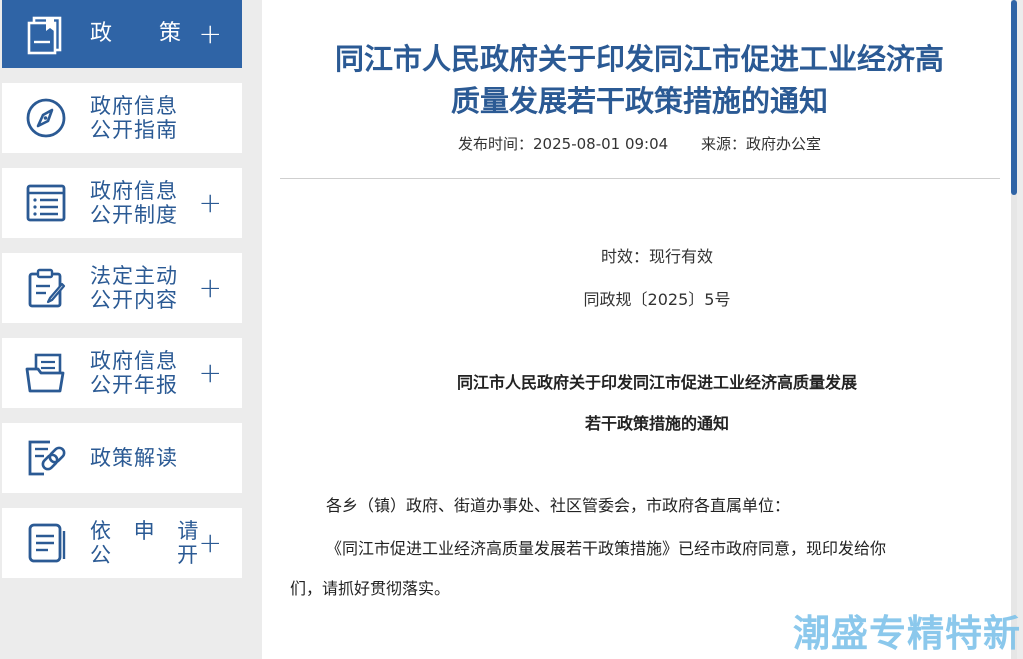 This screenshot has width=1023, height=659. I want to click on divider, so click(640, 178).